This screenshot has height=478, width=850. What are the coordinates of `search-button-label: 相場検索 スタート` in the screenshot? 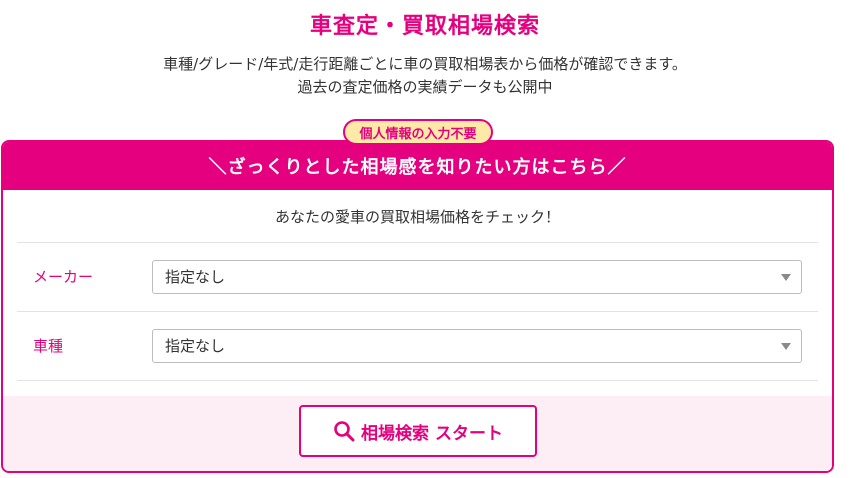 It's located at (432, 433).